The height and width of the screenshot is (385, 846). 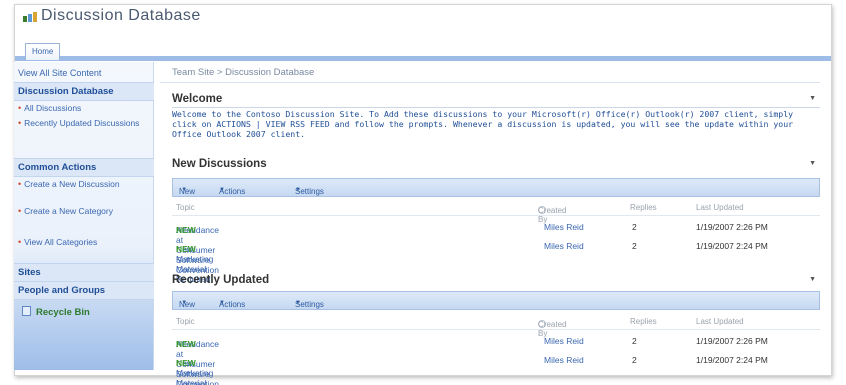 What do you see at coordinates (193, 72) in the screenshot?
I see `breadcrumb-root: Team Site` at bounding box center [193, 72].